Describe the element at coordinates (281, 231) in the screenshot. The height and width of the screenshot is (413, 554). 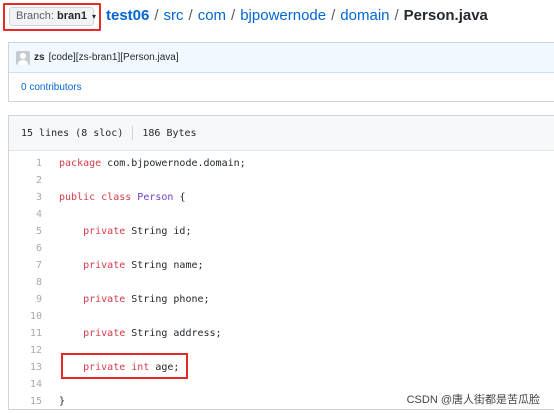
I see `code-line: 5 private String id;` at that location.